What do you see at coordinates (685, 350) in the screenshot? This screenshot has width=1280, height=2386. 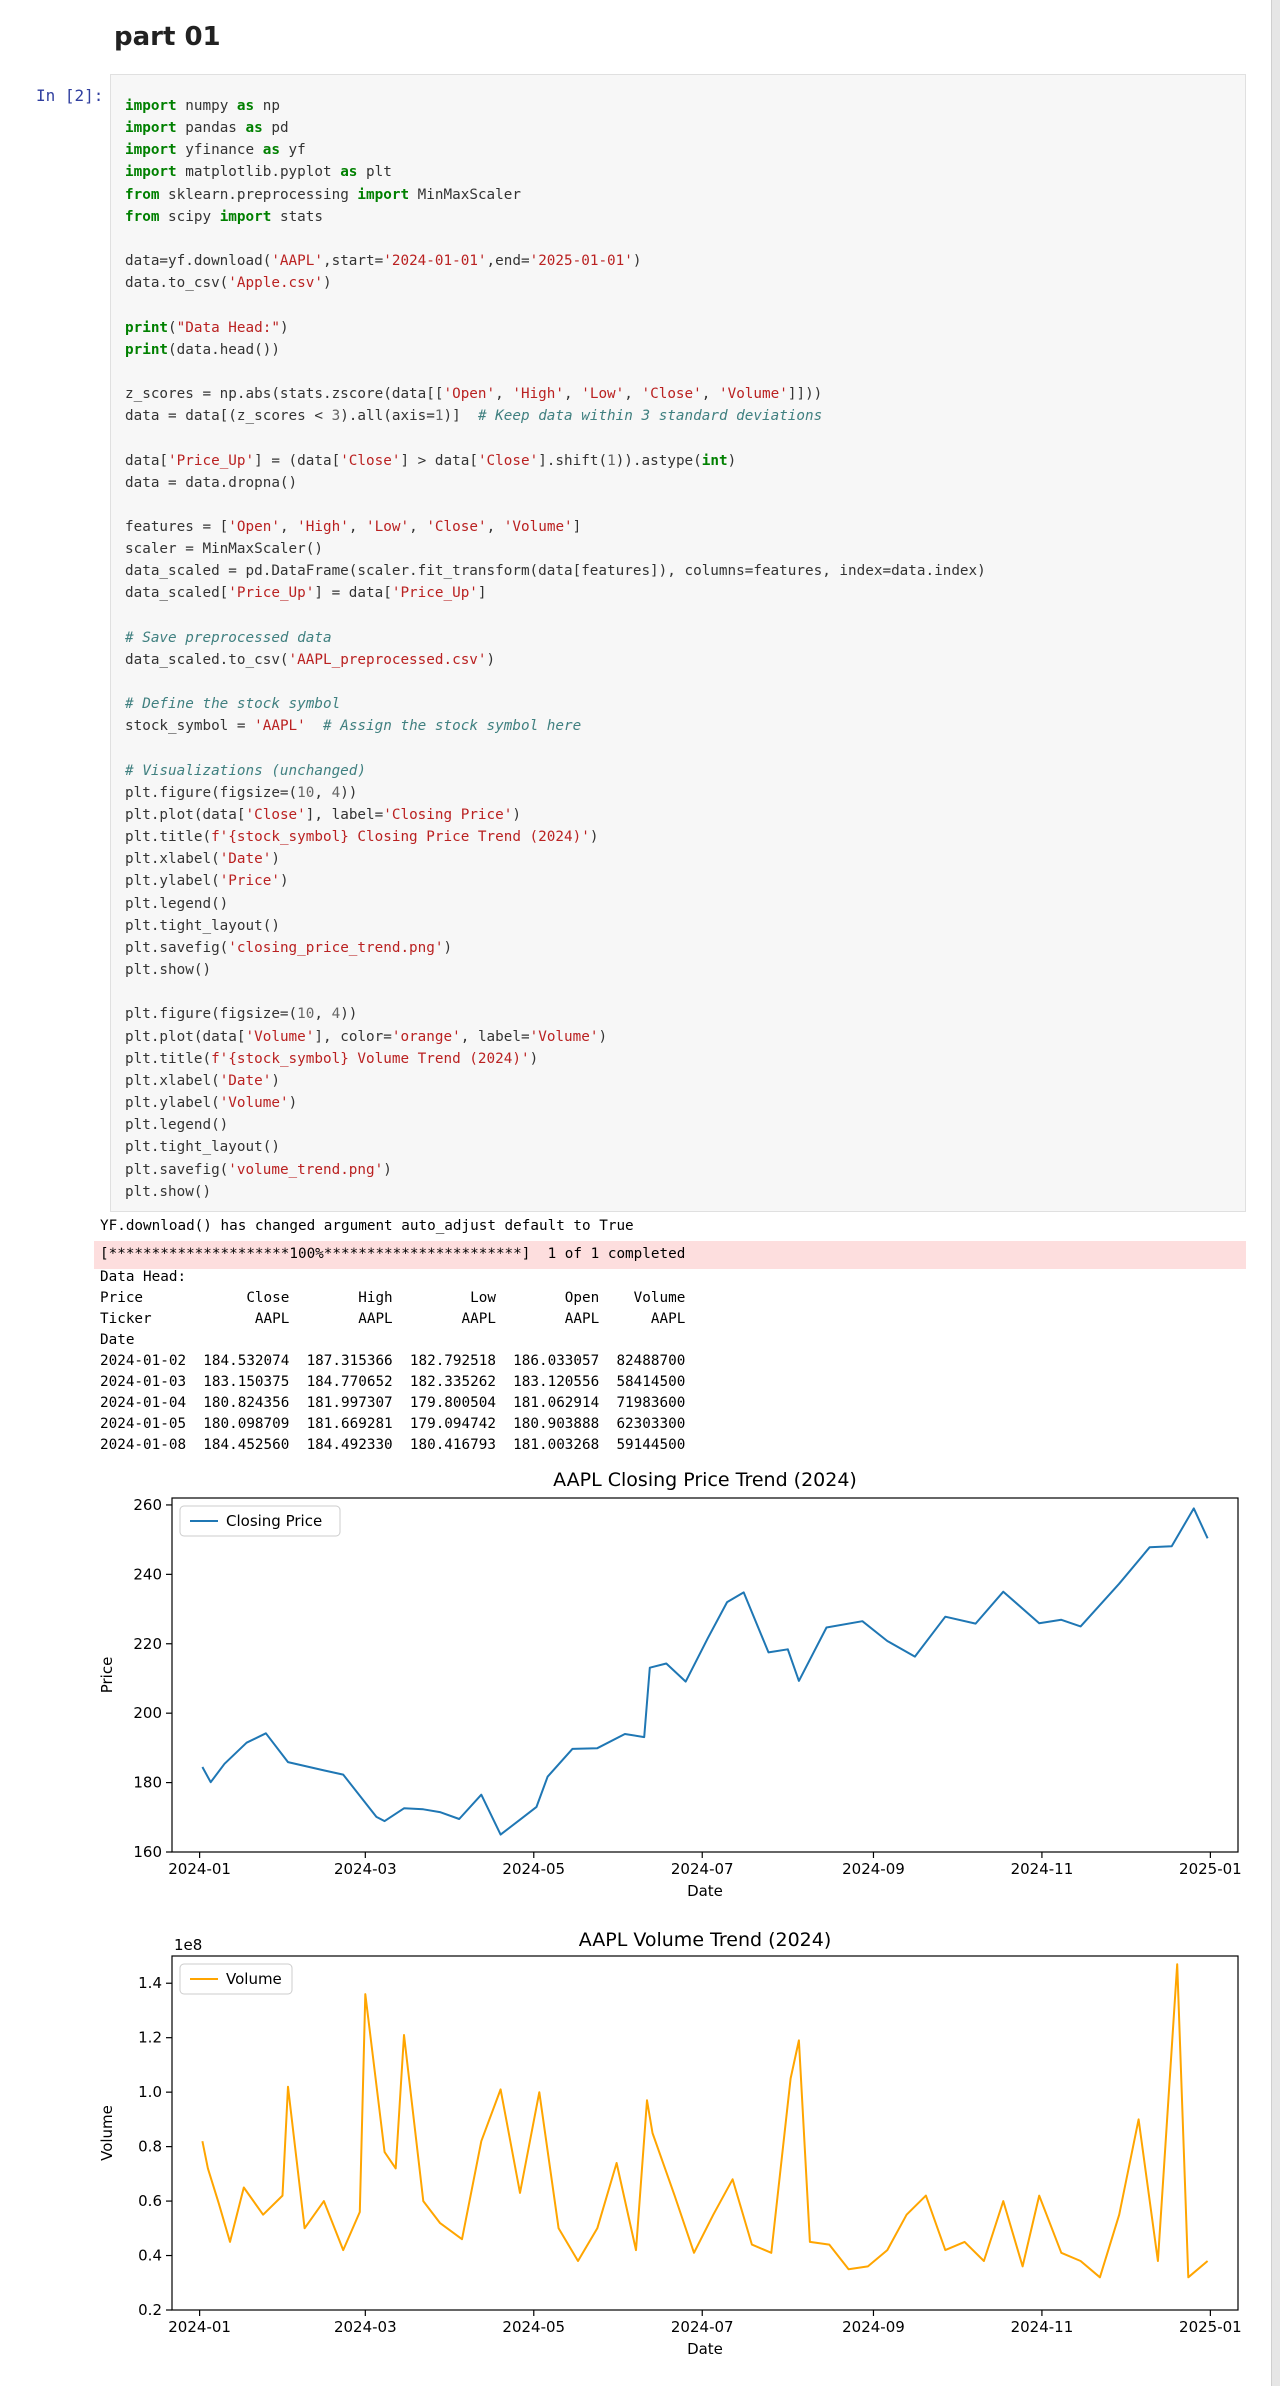 I see `code-line: print(data.head())` at bounding box center [685, 350].